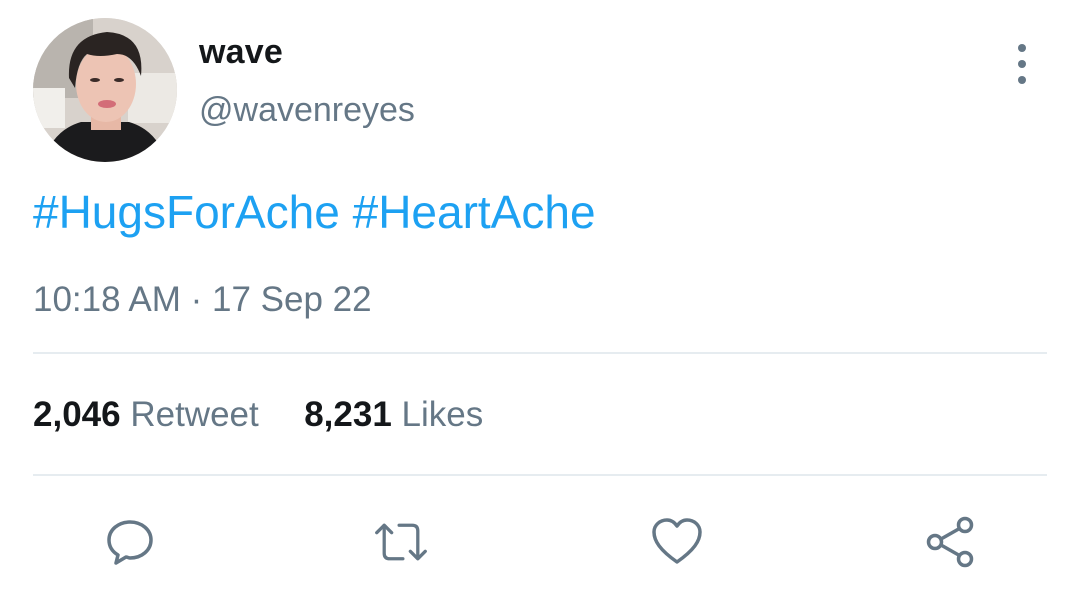 The width and height of the screenshot is (1080, 607). I want to click on retweet-arrows-icon, so click(401, 542).